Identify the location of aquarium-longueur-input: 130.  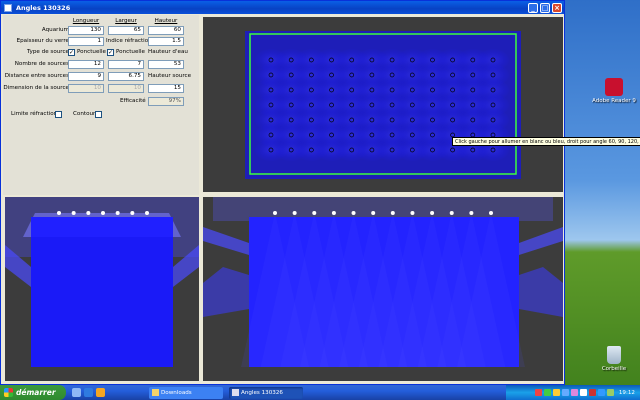
(86, 30).